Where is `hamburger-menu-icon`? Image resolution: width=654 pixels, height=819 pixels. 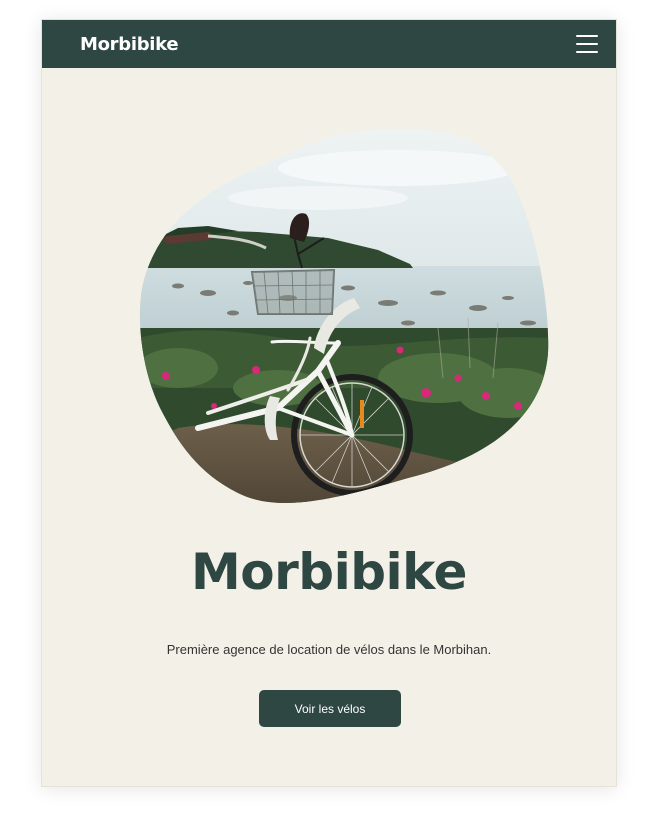 hamburger-menu-icon is located at coordinates (587, 44).